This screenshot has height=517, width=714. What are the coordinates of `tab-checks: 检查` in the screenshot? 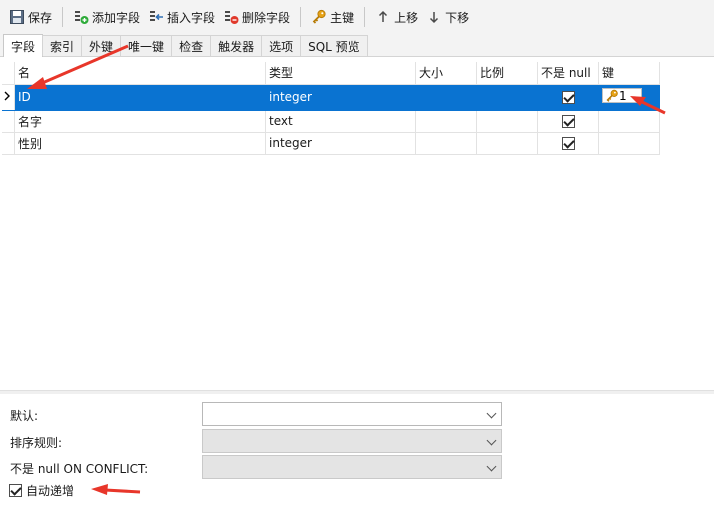 It's located at (191, 45).